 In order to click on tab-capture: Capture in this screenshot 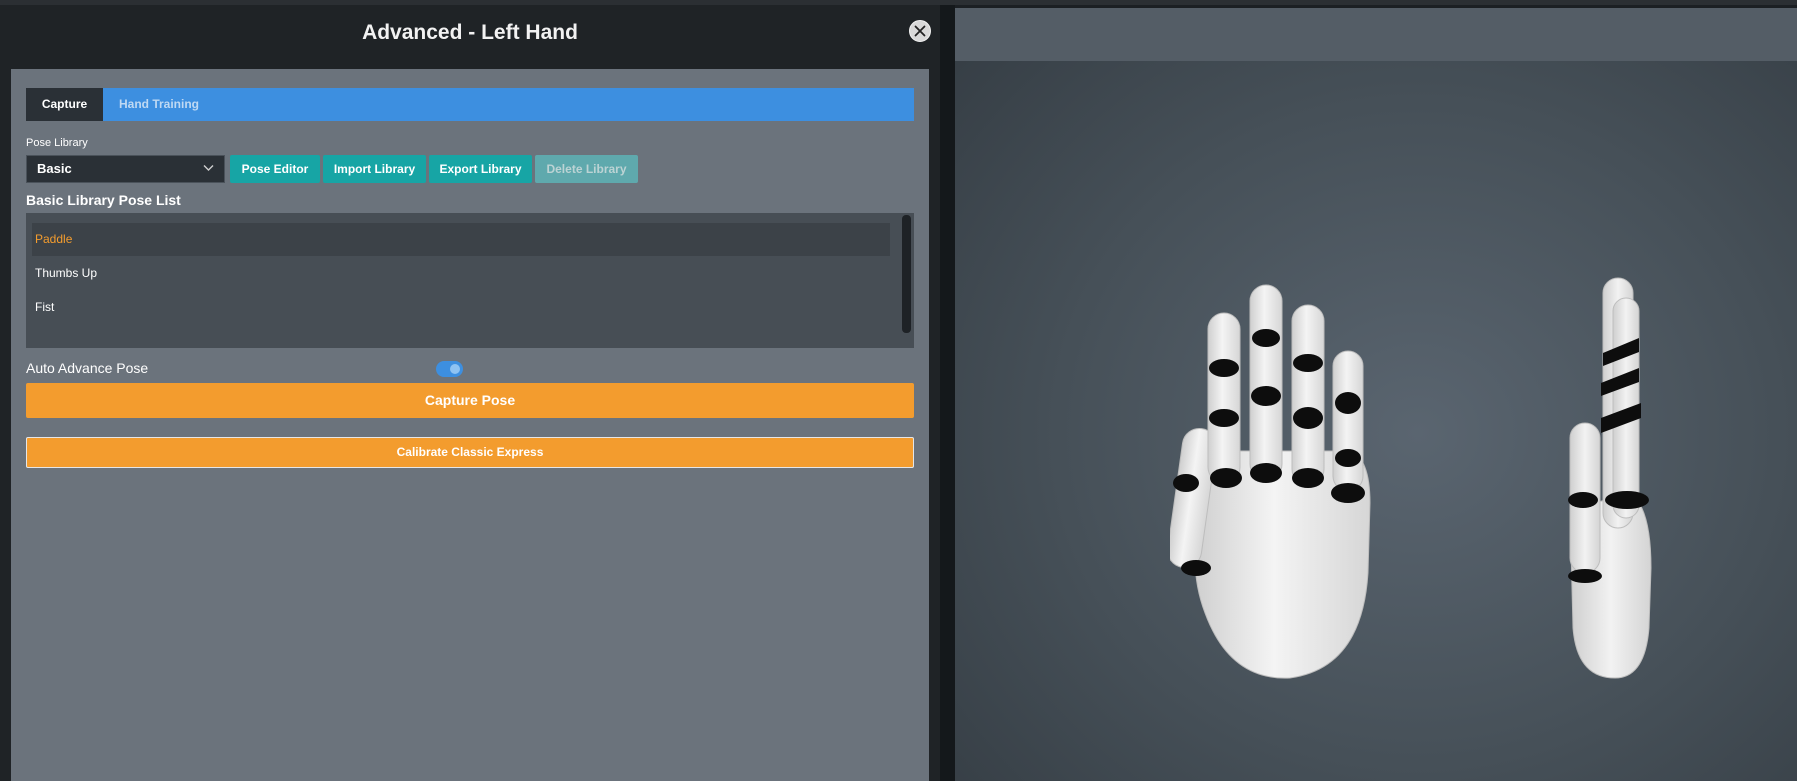, I will do `click(64, 104)`.